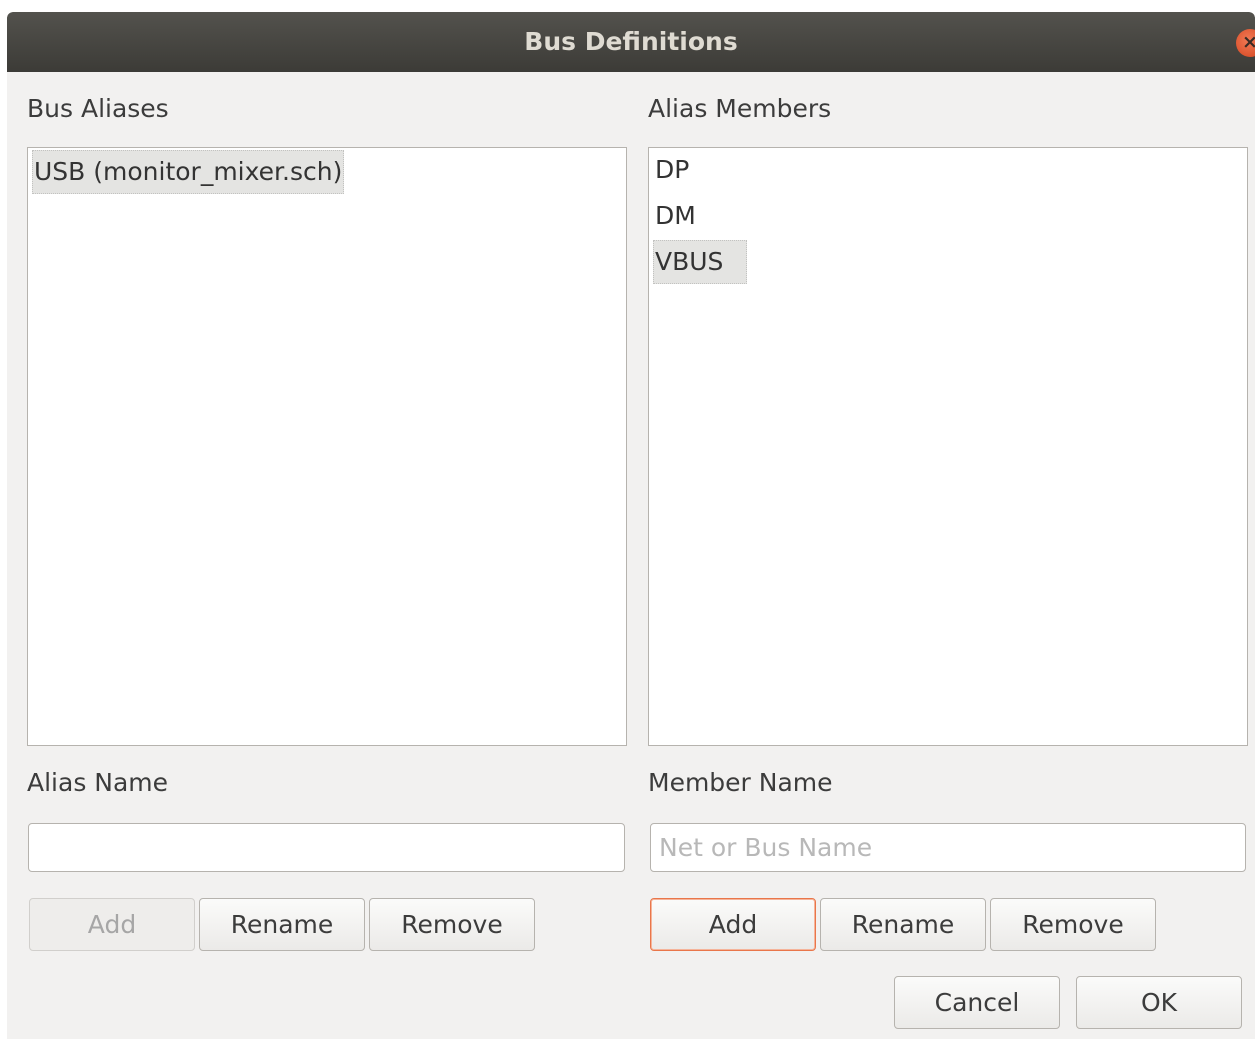 The height and width of the screenshot is (1039, 1255). What do you see at coordinates (98, 782) in the screenshot?
I see `alias-name-label: Alias Name` at bounding box center [98, 782].